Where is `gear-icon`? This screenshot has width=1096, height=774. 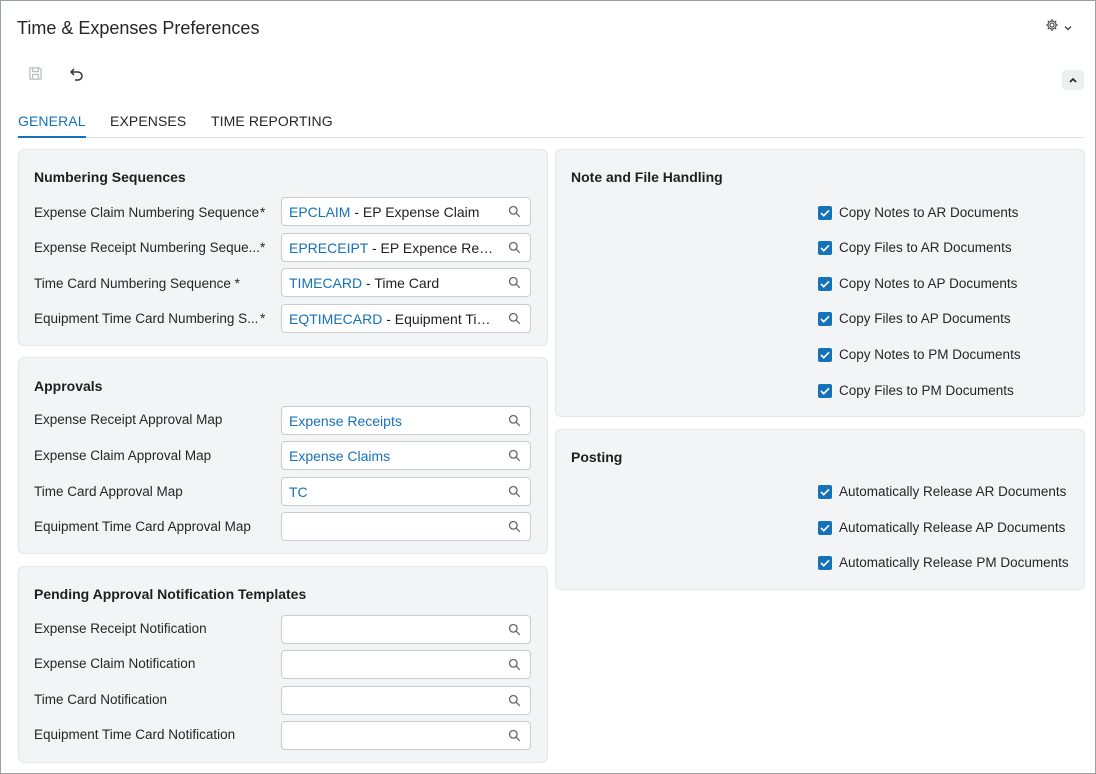
gear-icon is located at coordinates (1052, 27).